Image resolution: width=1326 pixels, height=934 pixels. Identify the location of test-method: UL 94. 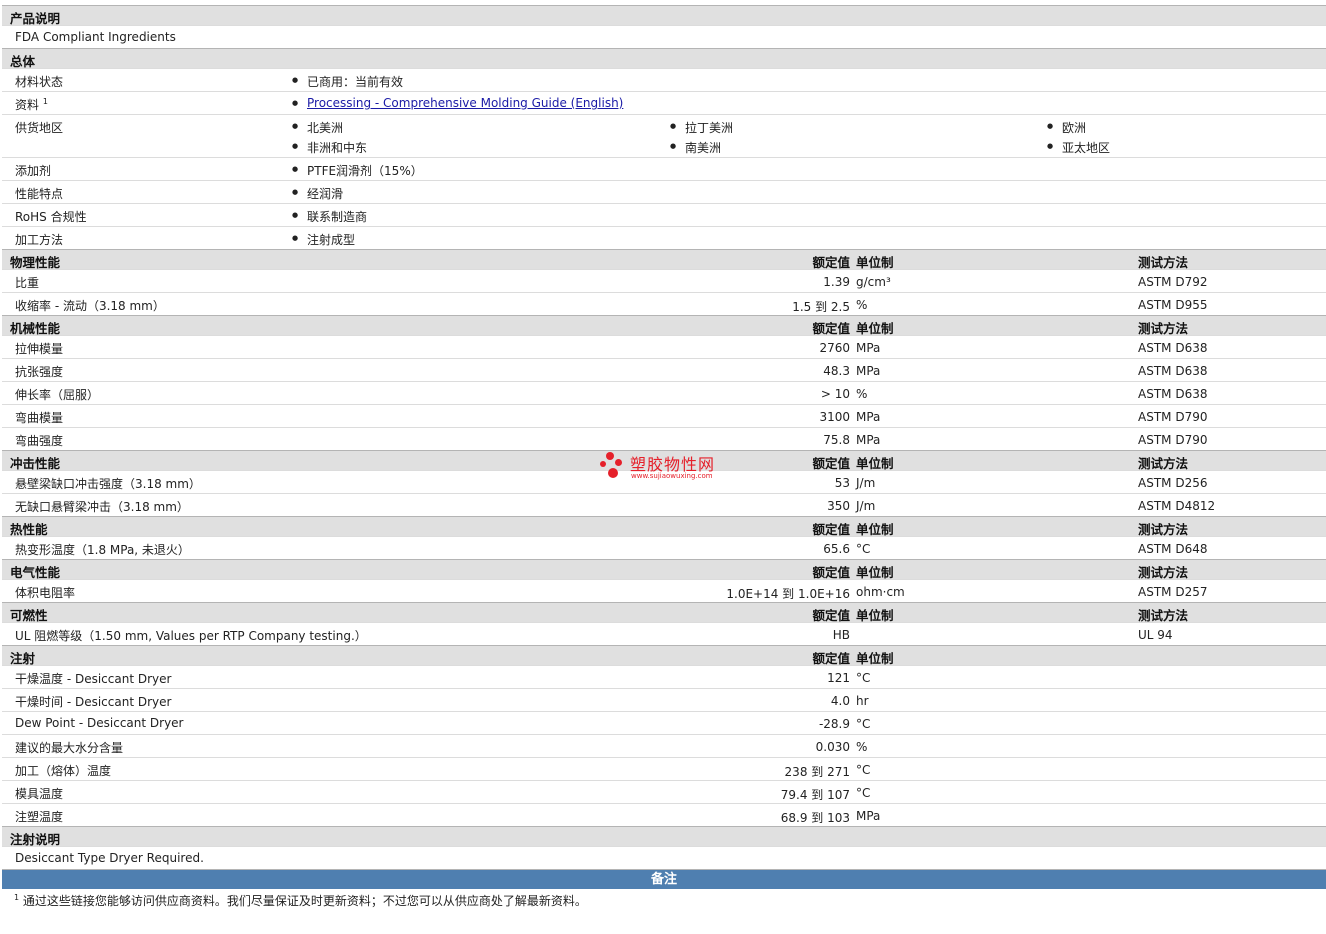
(1155, 635).